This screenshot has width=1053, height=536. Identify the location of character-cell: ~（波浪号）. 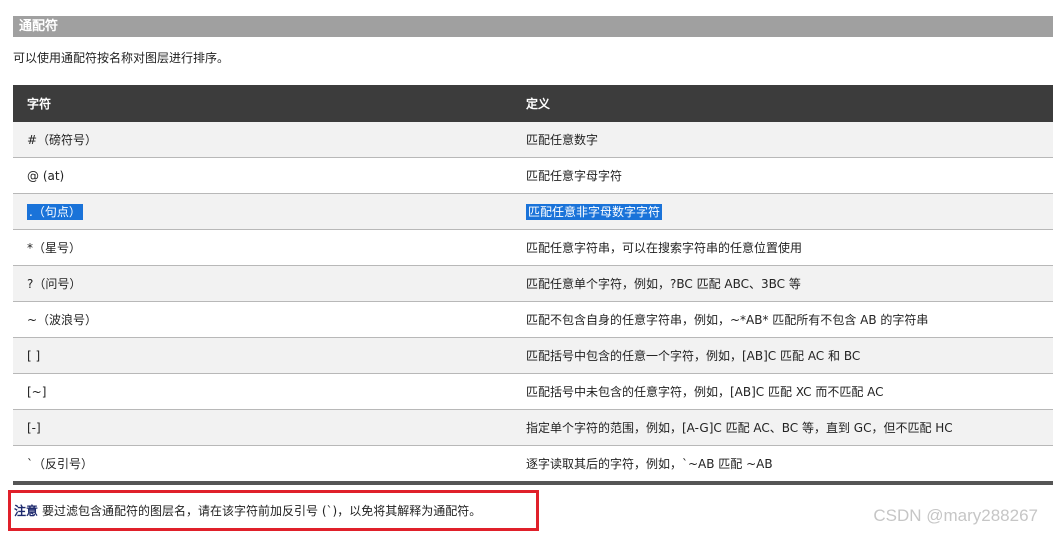
(262, 319).